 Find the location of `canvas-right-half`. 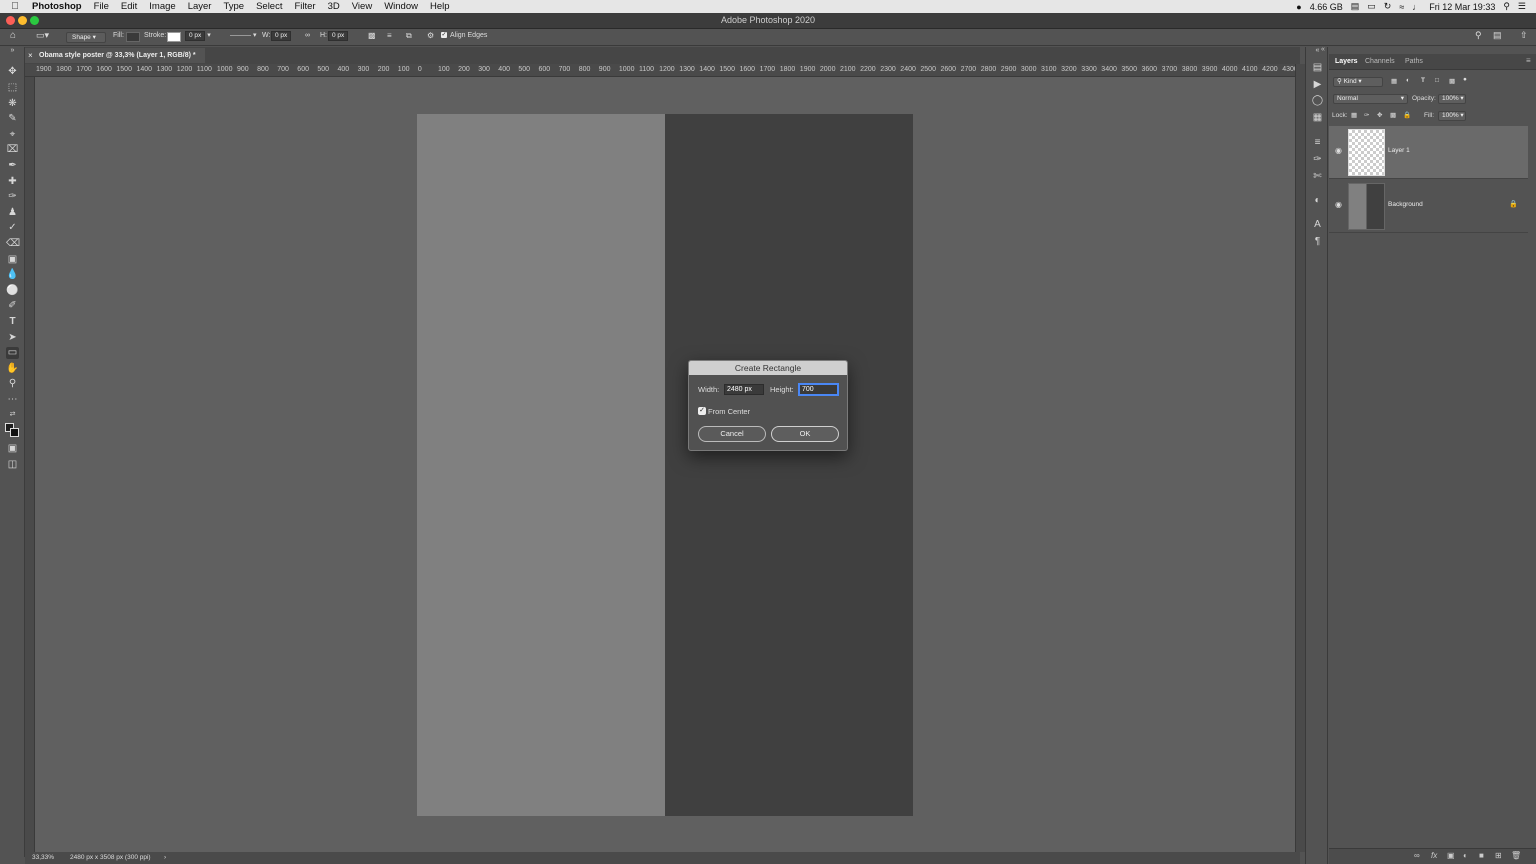

canvas-right-half is located at coordinates (789, 465).